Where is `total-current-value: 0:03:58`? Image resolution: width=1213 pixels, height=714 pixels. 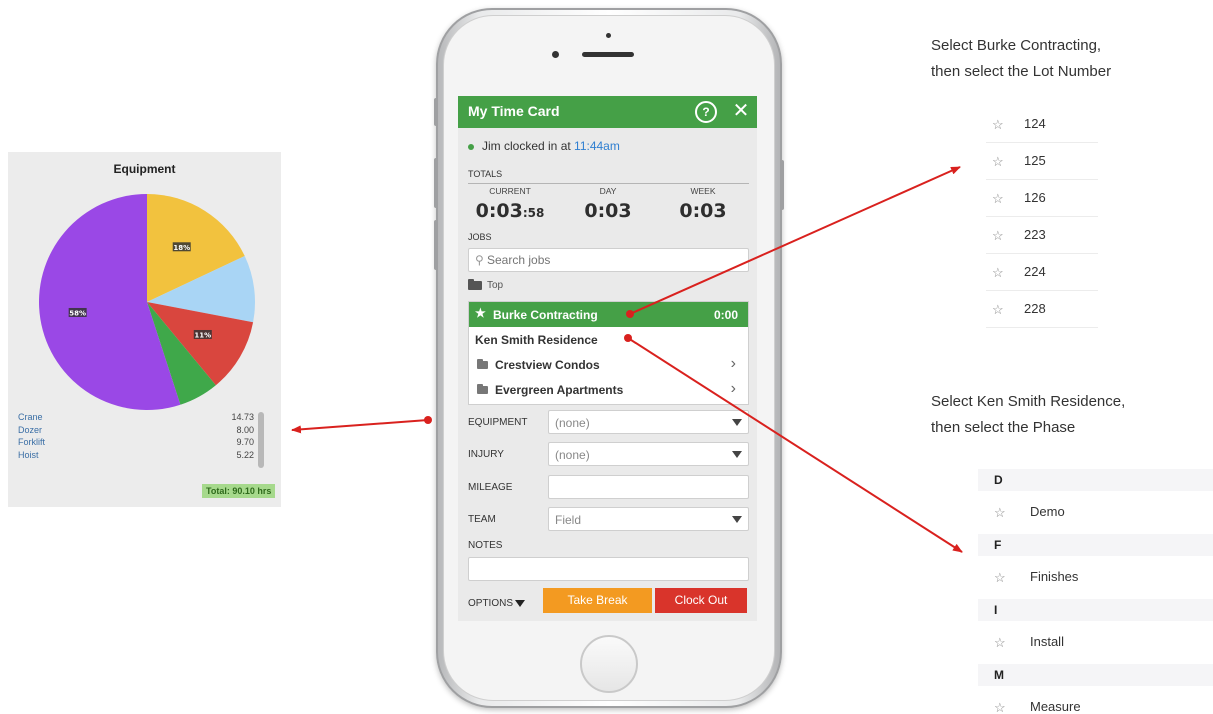
total-current-value: 0:03:58 is located at coordinates (510, 211).